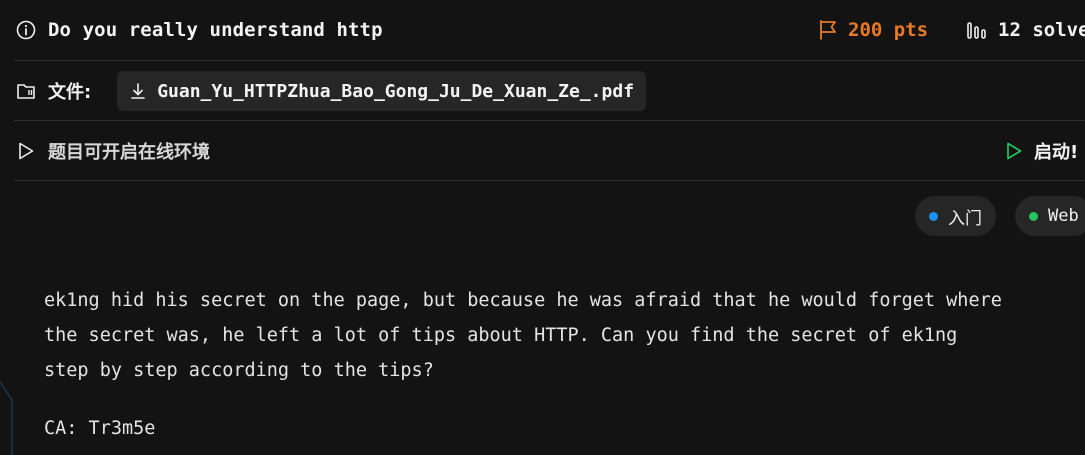 This screenshot has height=455, width=1085. What do you see at coordinates (239, 370) in the screenshot?
I see `description-line: step by step according to the tips?` at bounding box center [239, 370].